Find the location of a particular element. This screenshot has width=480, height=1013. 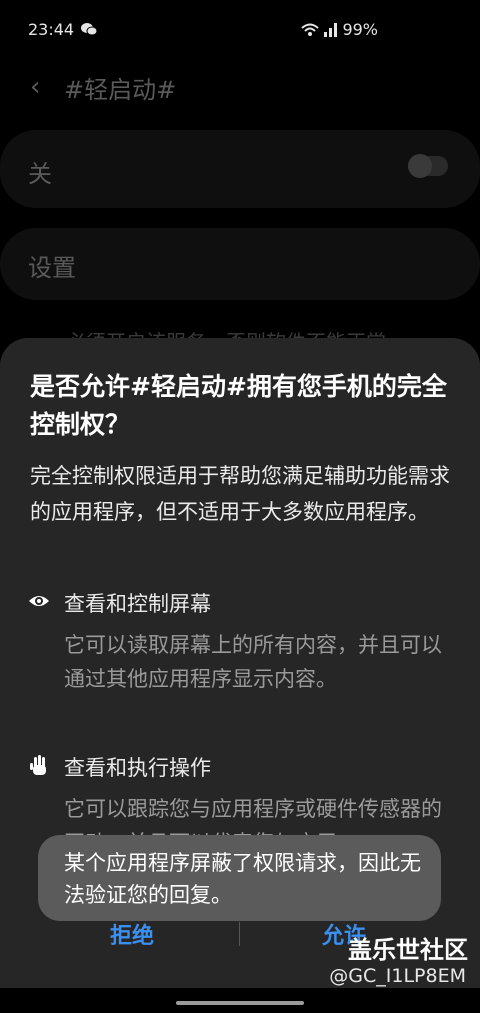

hand-icon is located at coordinates (38, 765).